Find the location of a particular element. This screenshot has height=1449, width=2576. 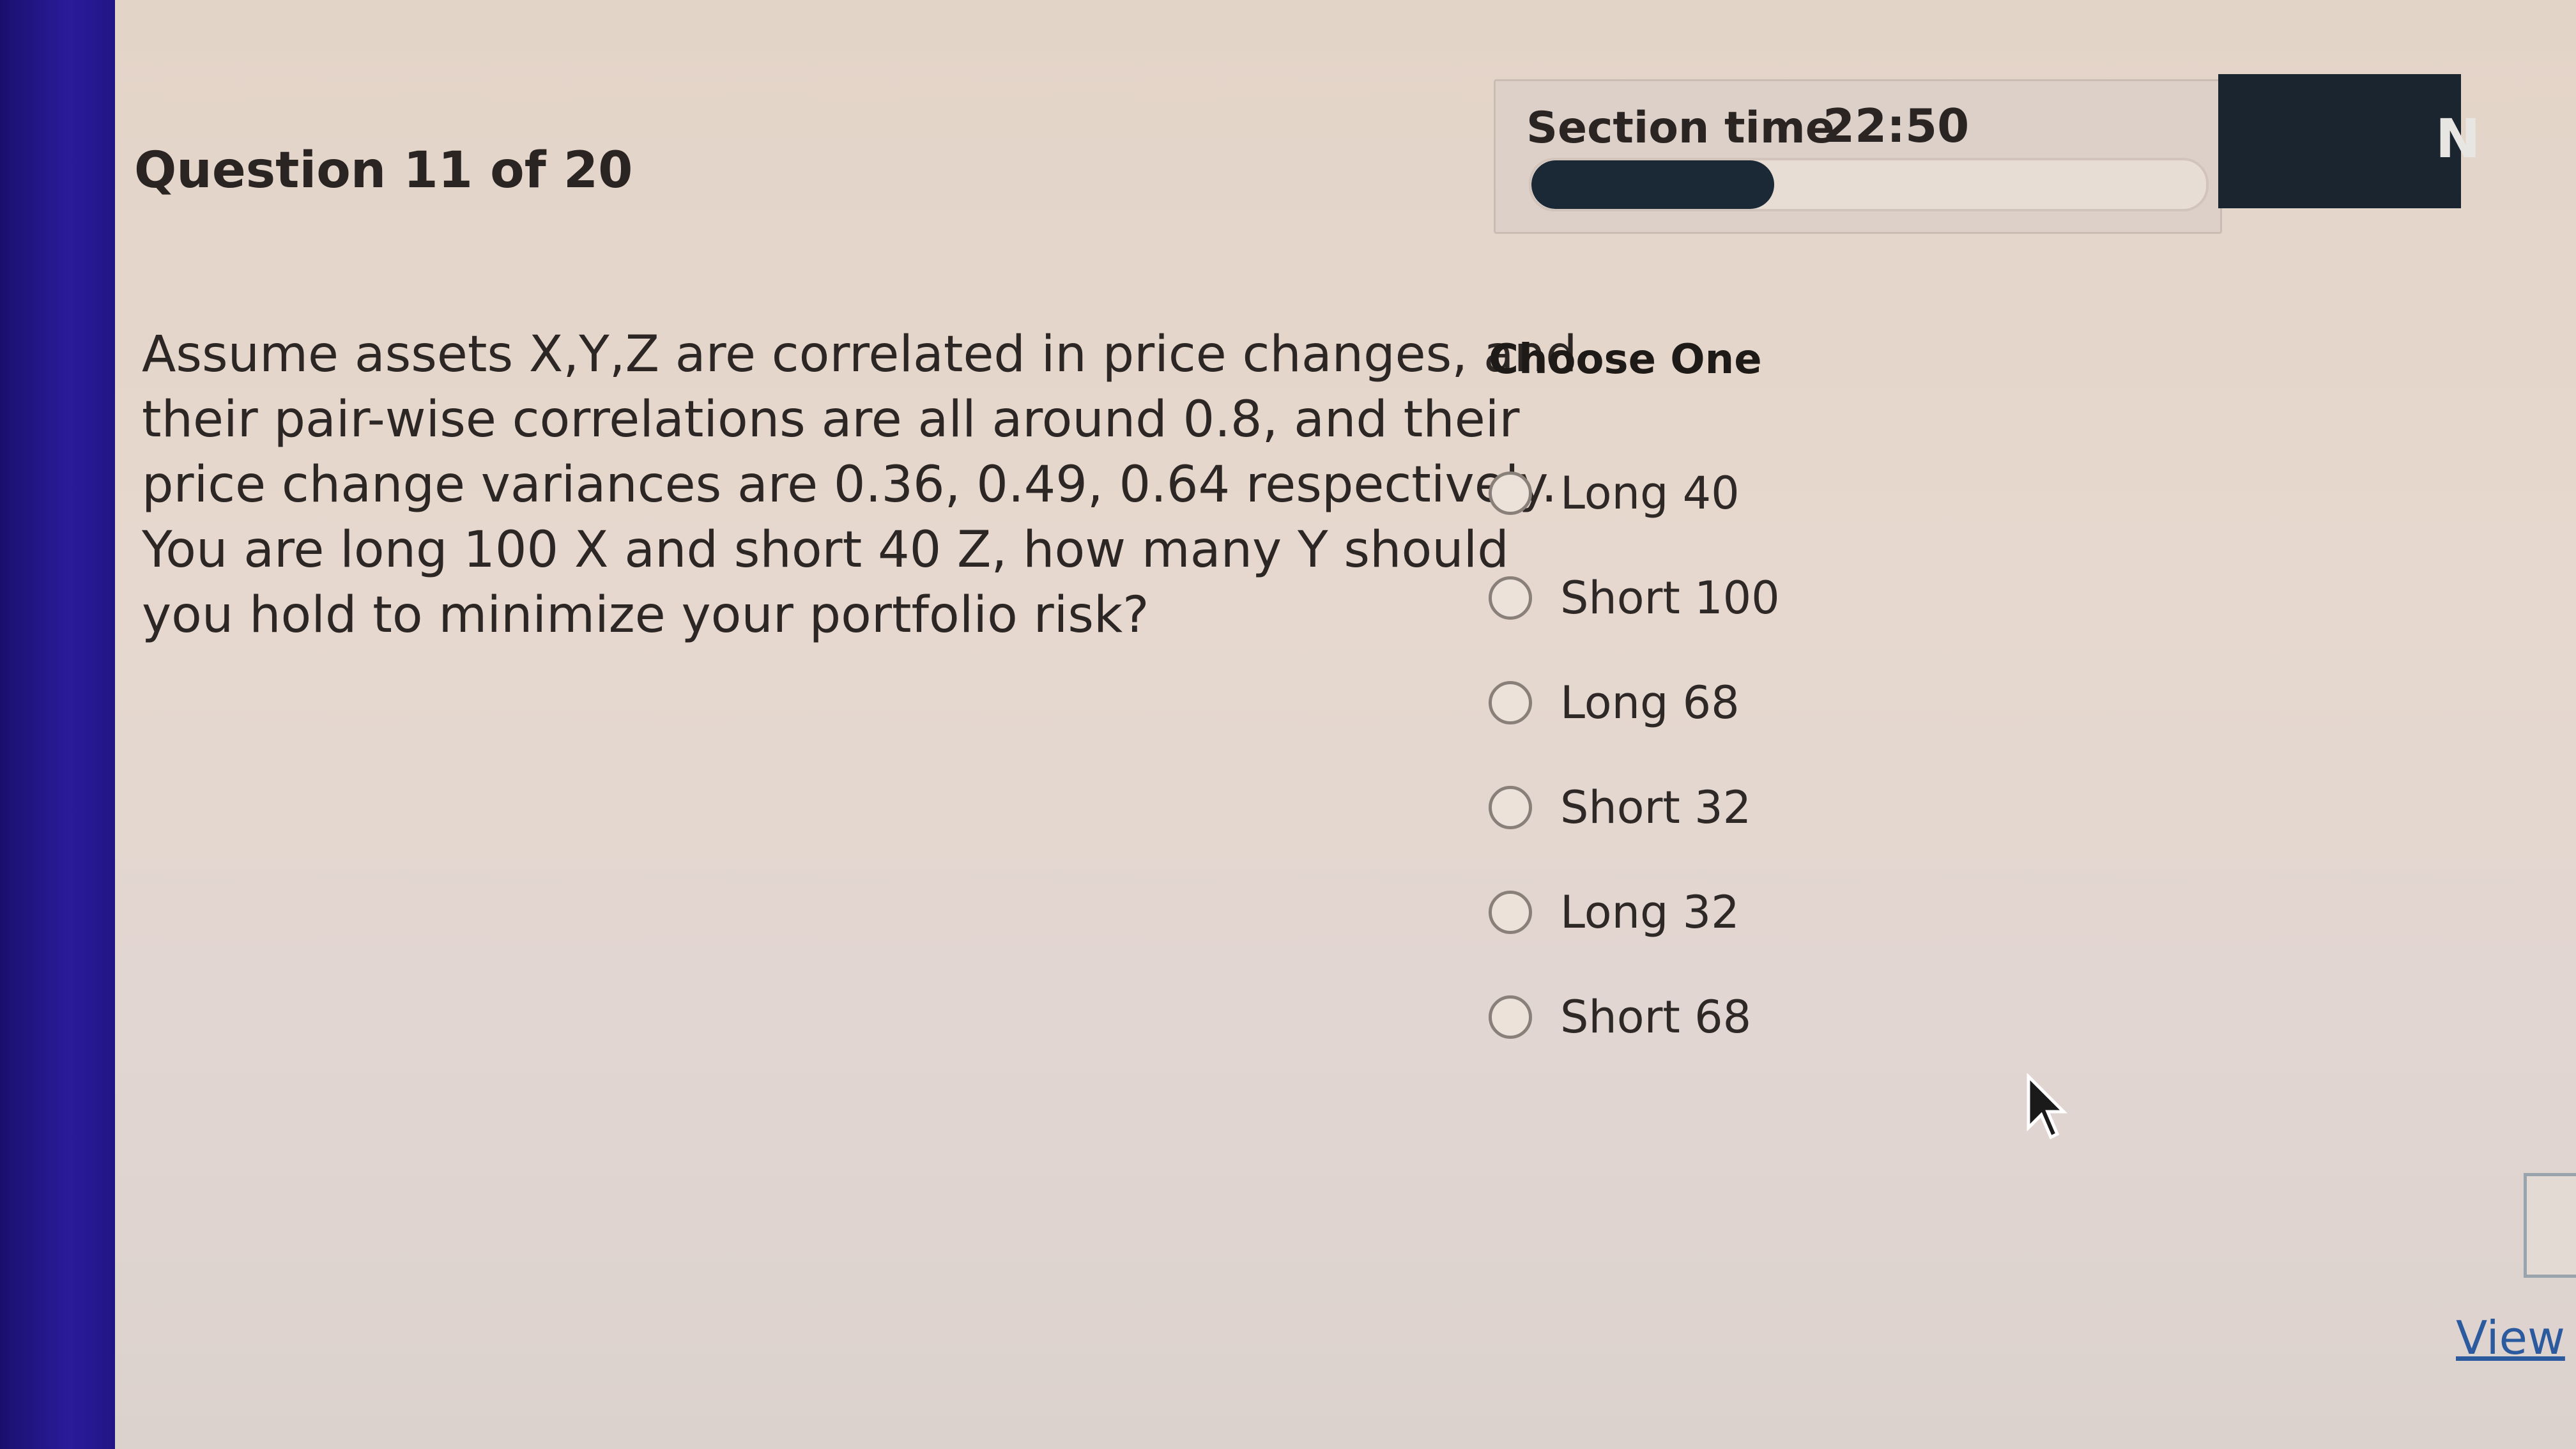

answer-option: Long 32 is located at coordinates (1634, 912).